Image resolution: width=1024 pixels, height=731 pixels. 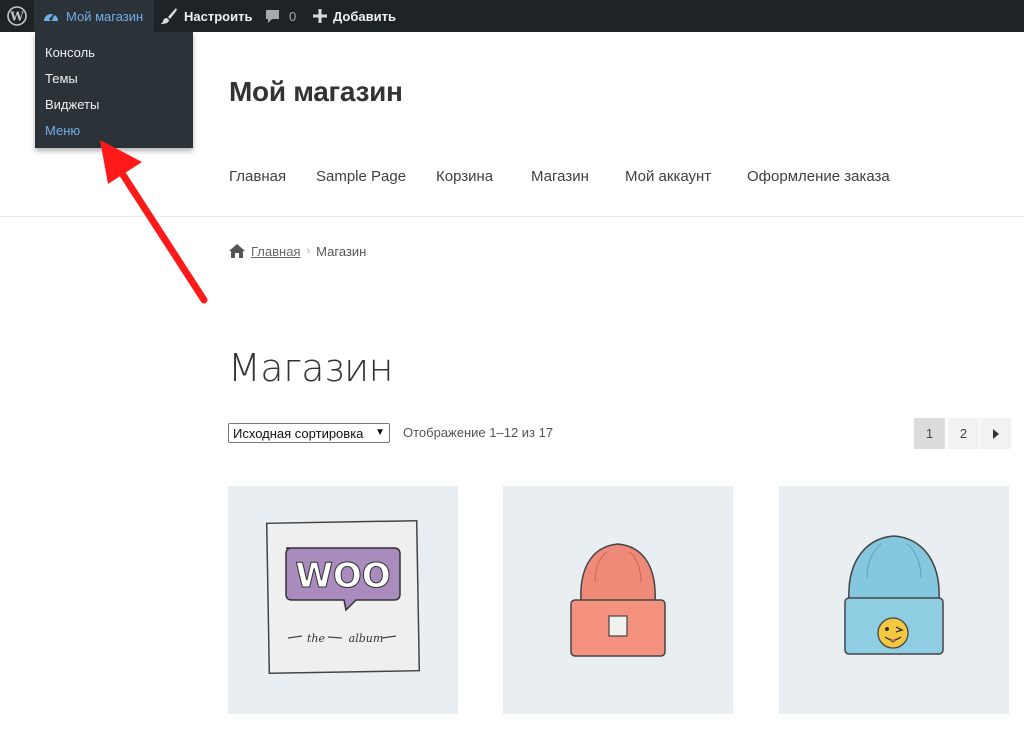 I want to click on orange-beanie-image, so click(x=618, y=600).